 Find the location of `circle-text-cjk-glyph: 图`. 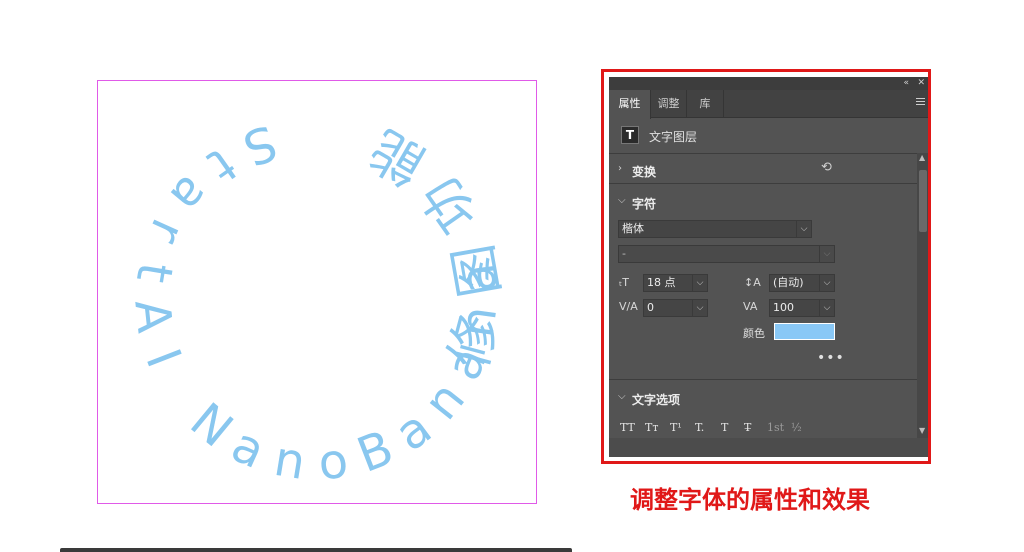

circle-text-cjk-glyph: 图 is located at coordinates (477, 271).